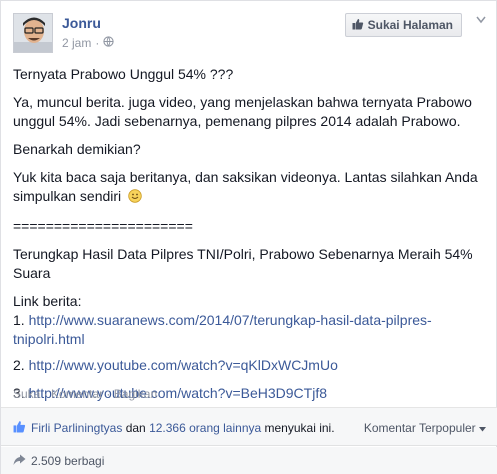 The width and height of the screenshot is (497, 474). What do you see at coordinates (410, 25) in the screenshot?
I see `like-page-label: Sukai Halaman` at bounding box center [410, 25].